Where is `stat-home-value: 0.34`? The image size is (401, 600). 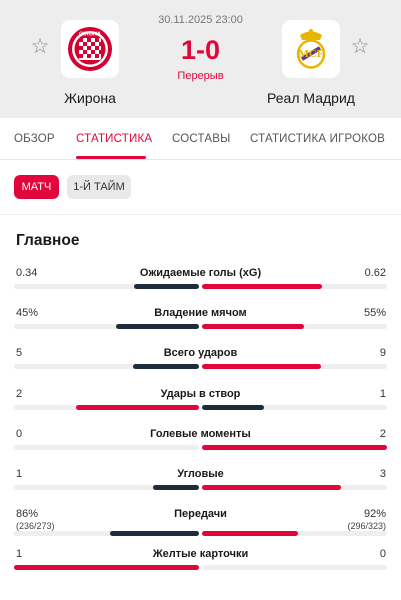 stat-home-value: 0.34 is located at coordinates (27, 273).